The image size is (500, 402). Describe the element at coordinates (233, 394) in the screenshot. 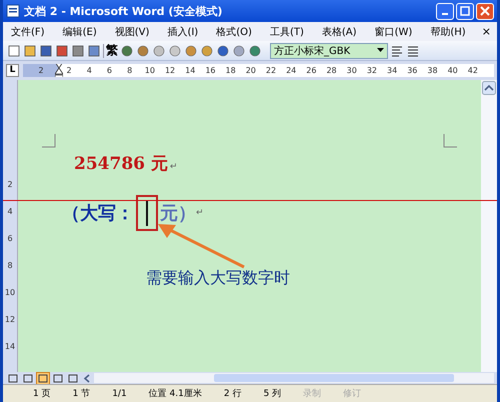

I see `status-text: 2 行` at that location.